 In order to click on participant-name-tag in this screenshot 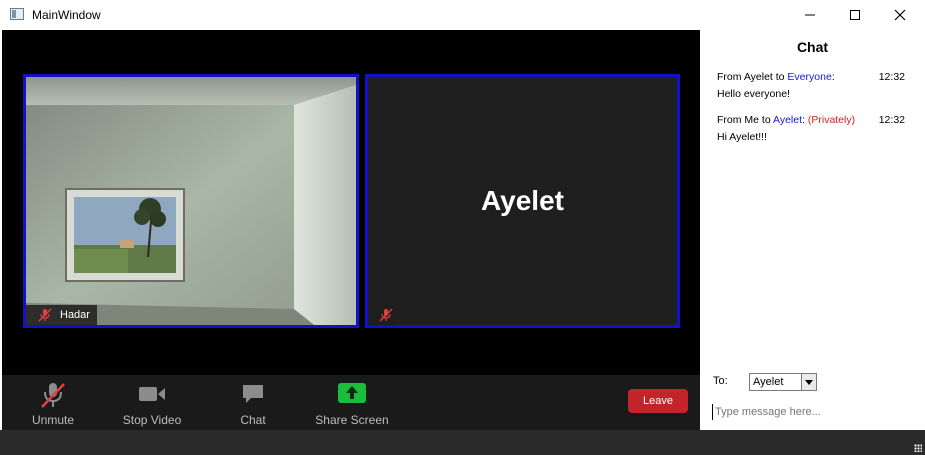, I will do `click(382, 315)`.